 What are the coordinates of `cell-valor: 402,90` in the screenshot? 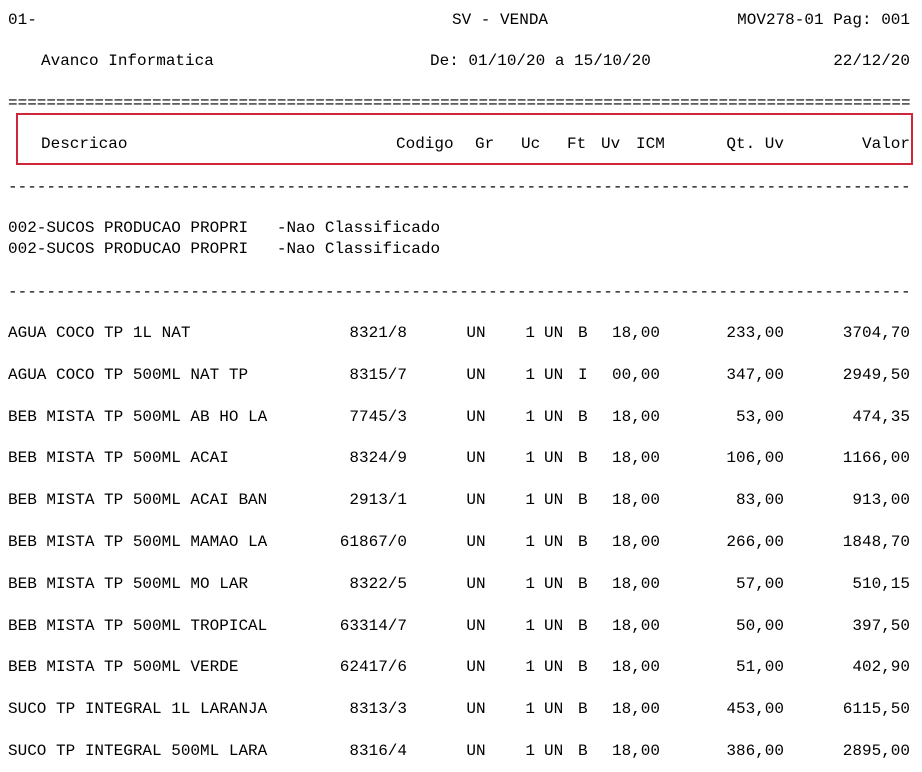 It's located at (881, 667).